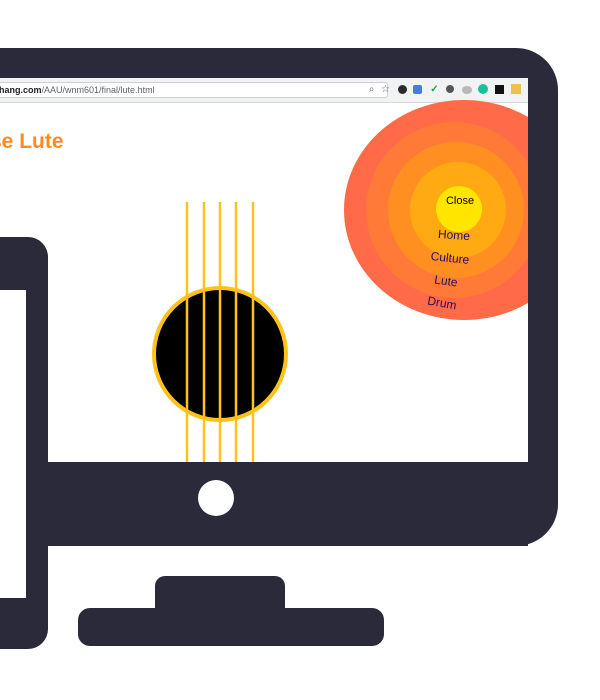 The height and width of the screenshot is (700, 600). What do you see at coordinates (371, 89) in the screenshot?
I see `search-icon: ⌕` at bounding box center [371, 89].